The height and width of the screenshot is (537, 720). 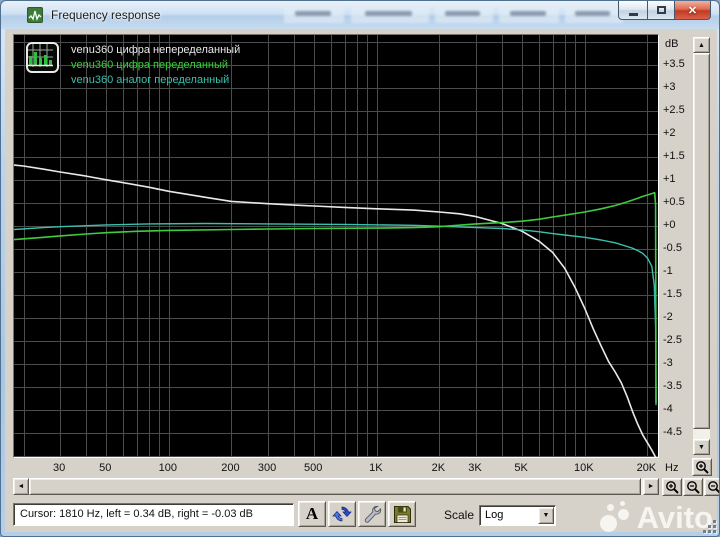 I want to click on minimize-icon, so click(x=633, y=14).